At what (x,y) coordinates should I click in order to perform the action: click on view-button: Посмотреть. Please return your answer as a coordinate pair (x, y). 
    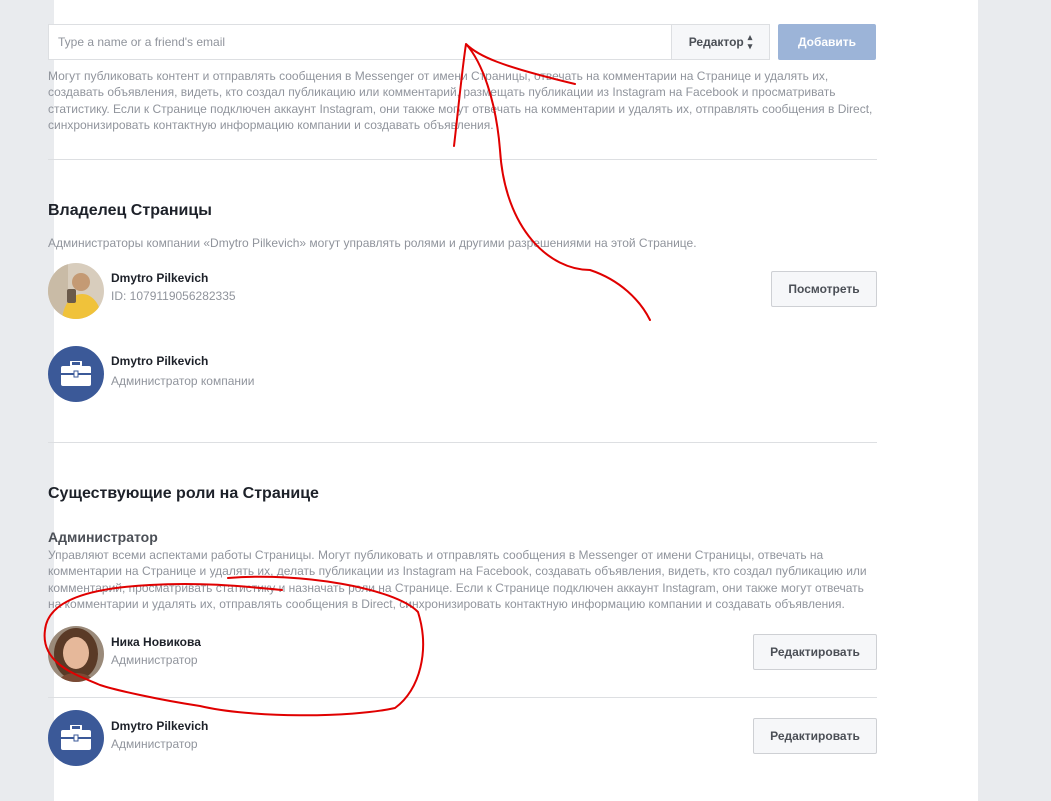
    Looking at the image, I should click on (824, 289).